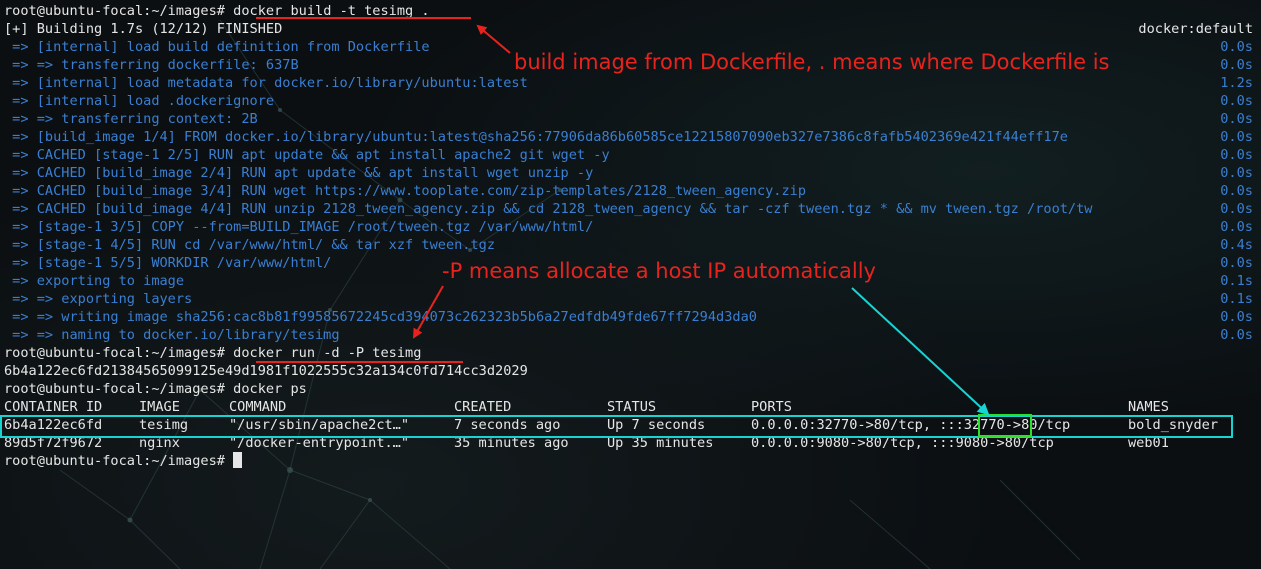 The height and width of the screenshot is (569, 1261). I want to click on column-header-created: CREATED, so click(483, 407).